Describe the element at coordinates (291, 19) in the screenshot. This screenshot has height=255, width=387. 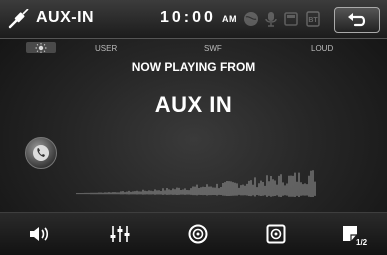
I see `card-icon` at that location.